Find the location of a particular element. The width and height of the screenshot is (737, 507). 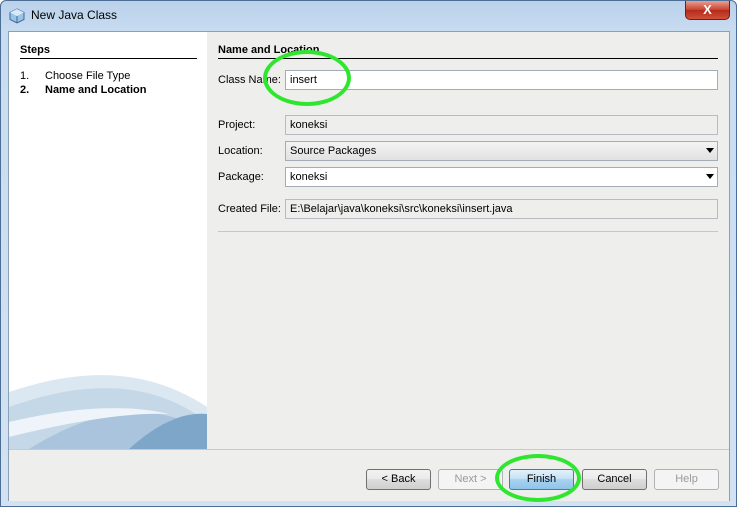

close-button: X is located at coordinates (707, 10).